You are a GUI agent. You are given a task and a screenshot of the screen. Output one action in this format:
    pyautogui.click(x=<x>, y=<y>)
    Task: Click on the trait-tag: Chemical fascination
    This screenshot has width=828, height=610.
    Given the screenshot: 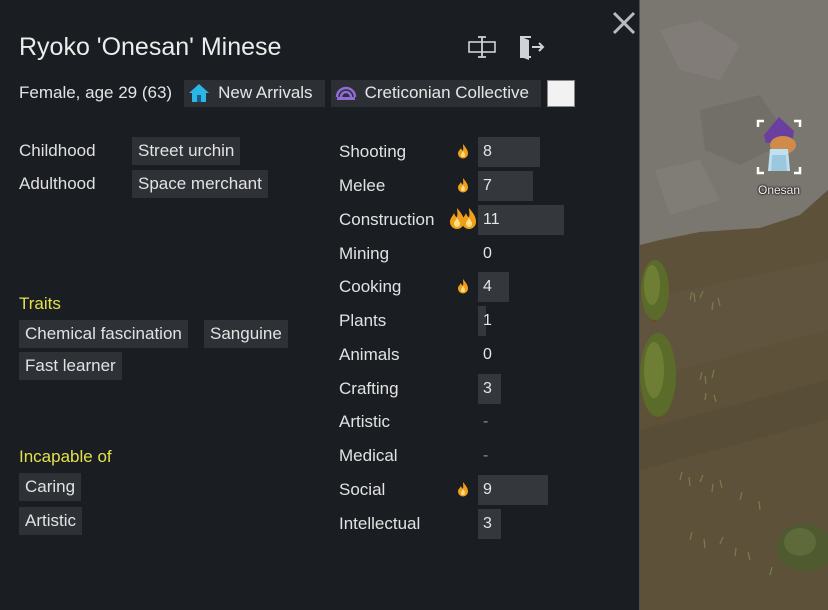 What is the action you would take?
    pyautogui.click(x=103, y=334)
    